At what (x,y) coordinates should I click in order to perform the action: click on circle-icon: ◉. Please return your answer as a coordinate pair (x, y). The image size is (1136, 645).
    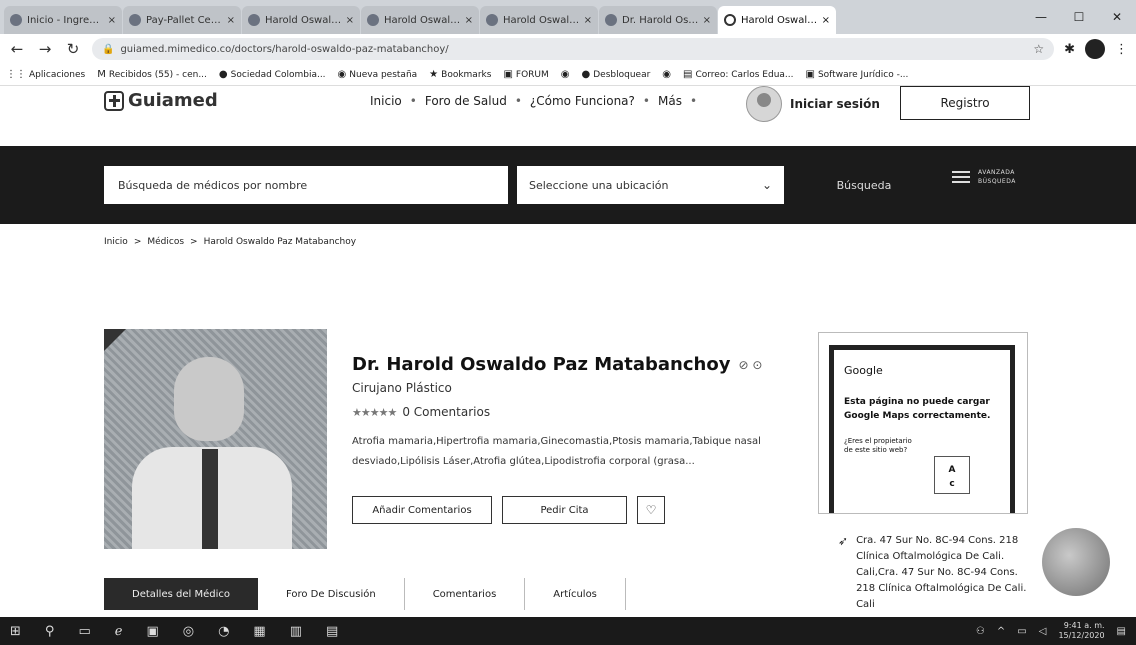
    Looking at the image, I should click on (667, 74).